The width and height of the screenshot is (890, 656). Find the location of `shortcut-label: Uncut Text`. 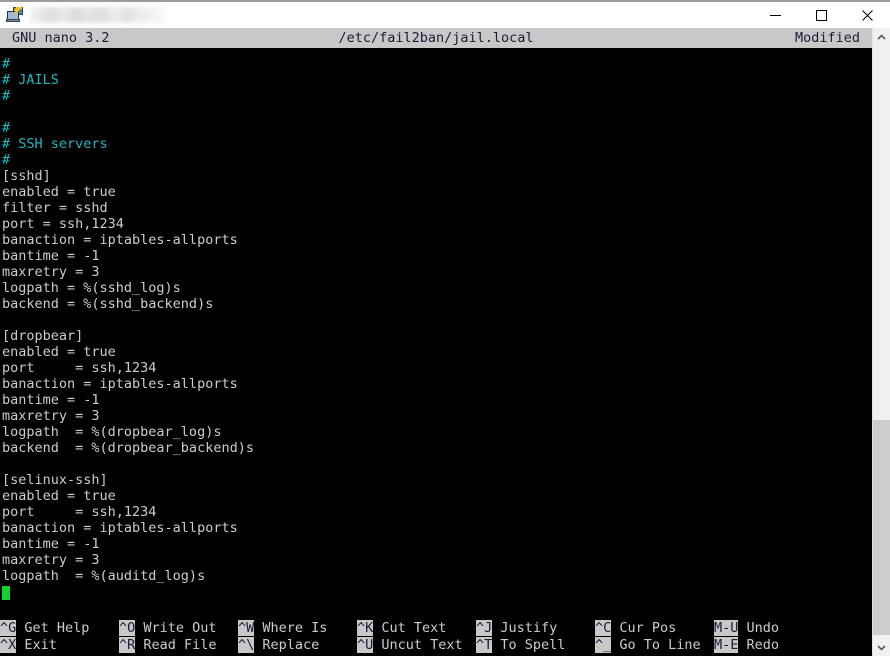

shortcut-label: Uncut Text is located at coordinates (418, 645).